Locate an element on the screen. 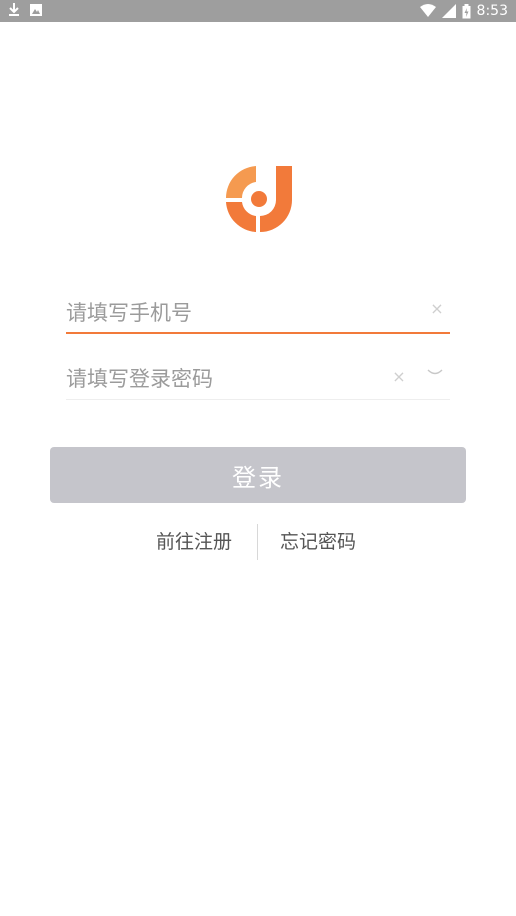 The image size is (516, 916). phone-field: × is located at coordinates (258, 314).